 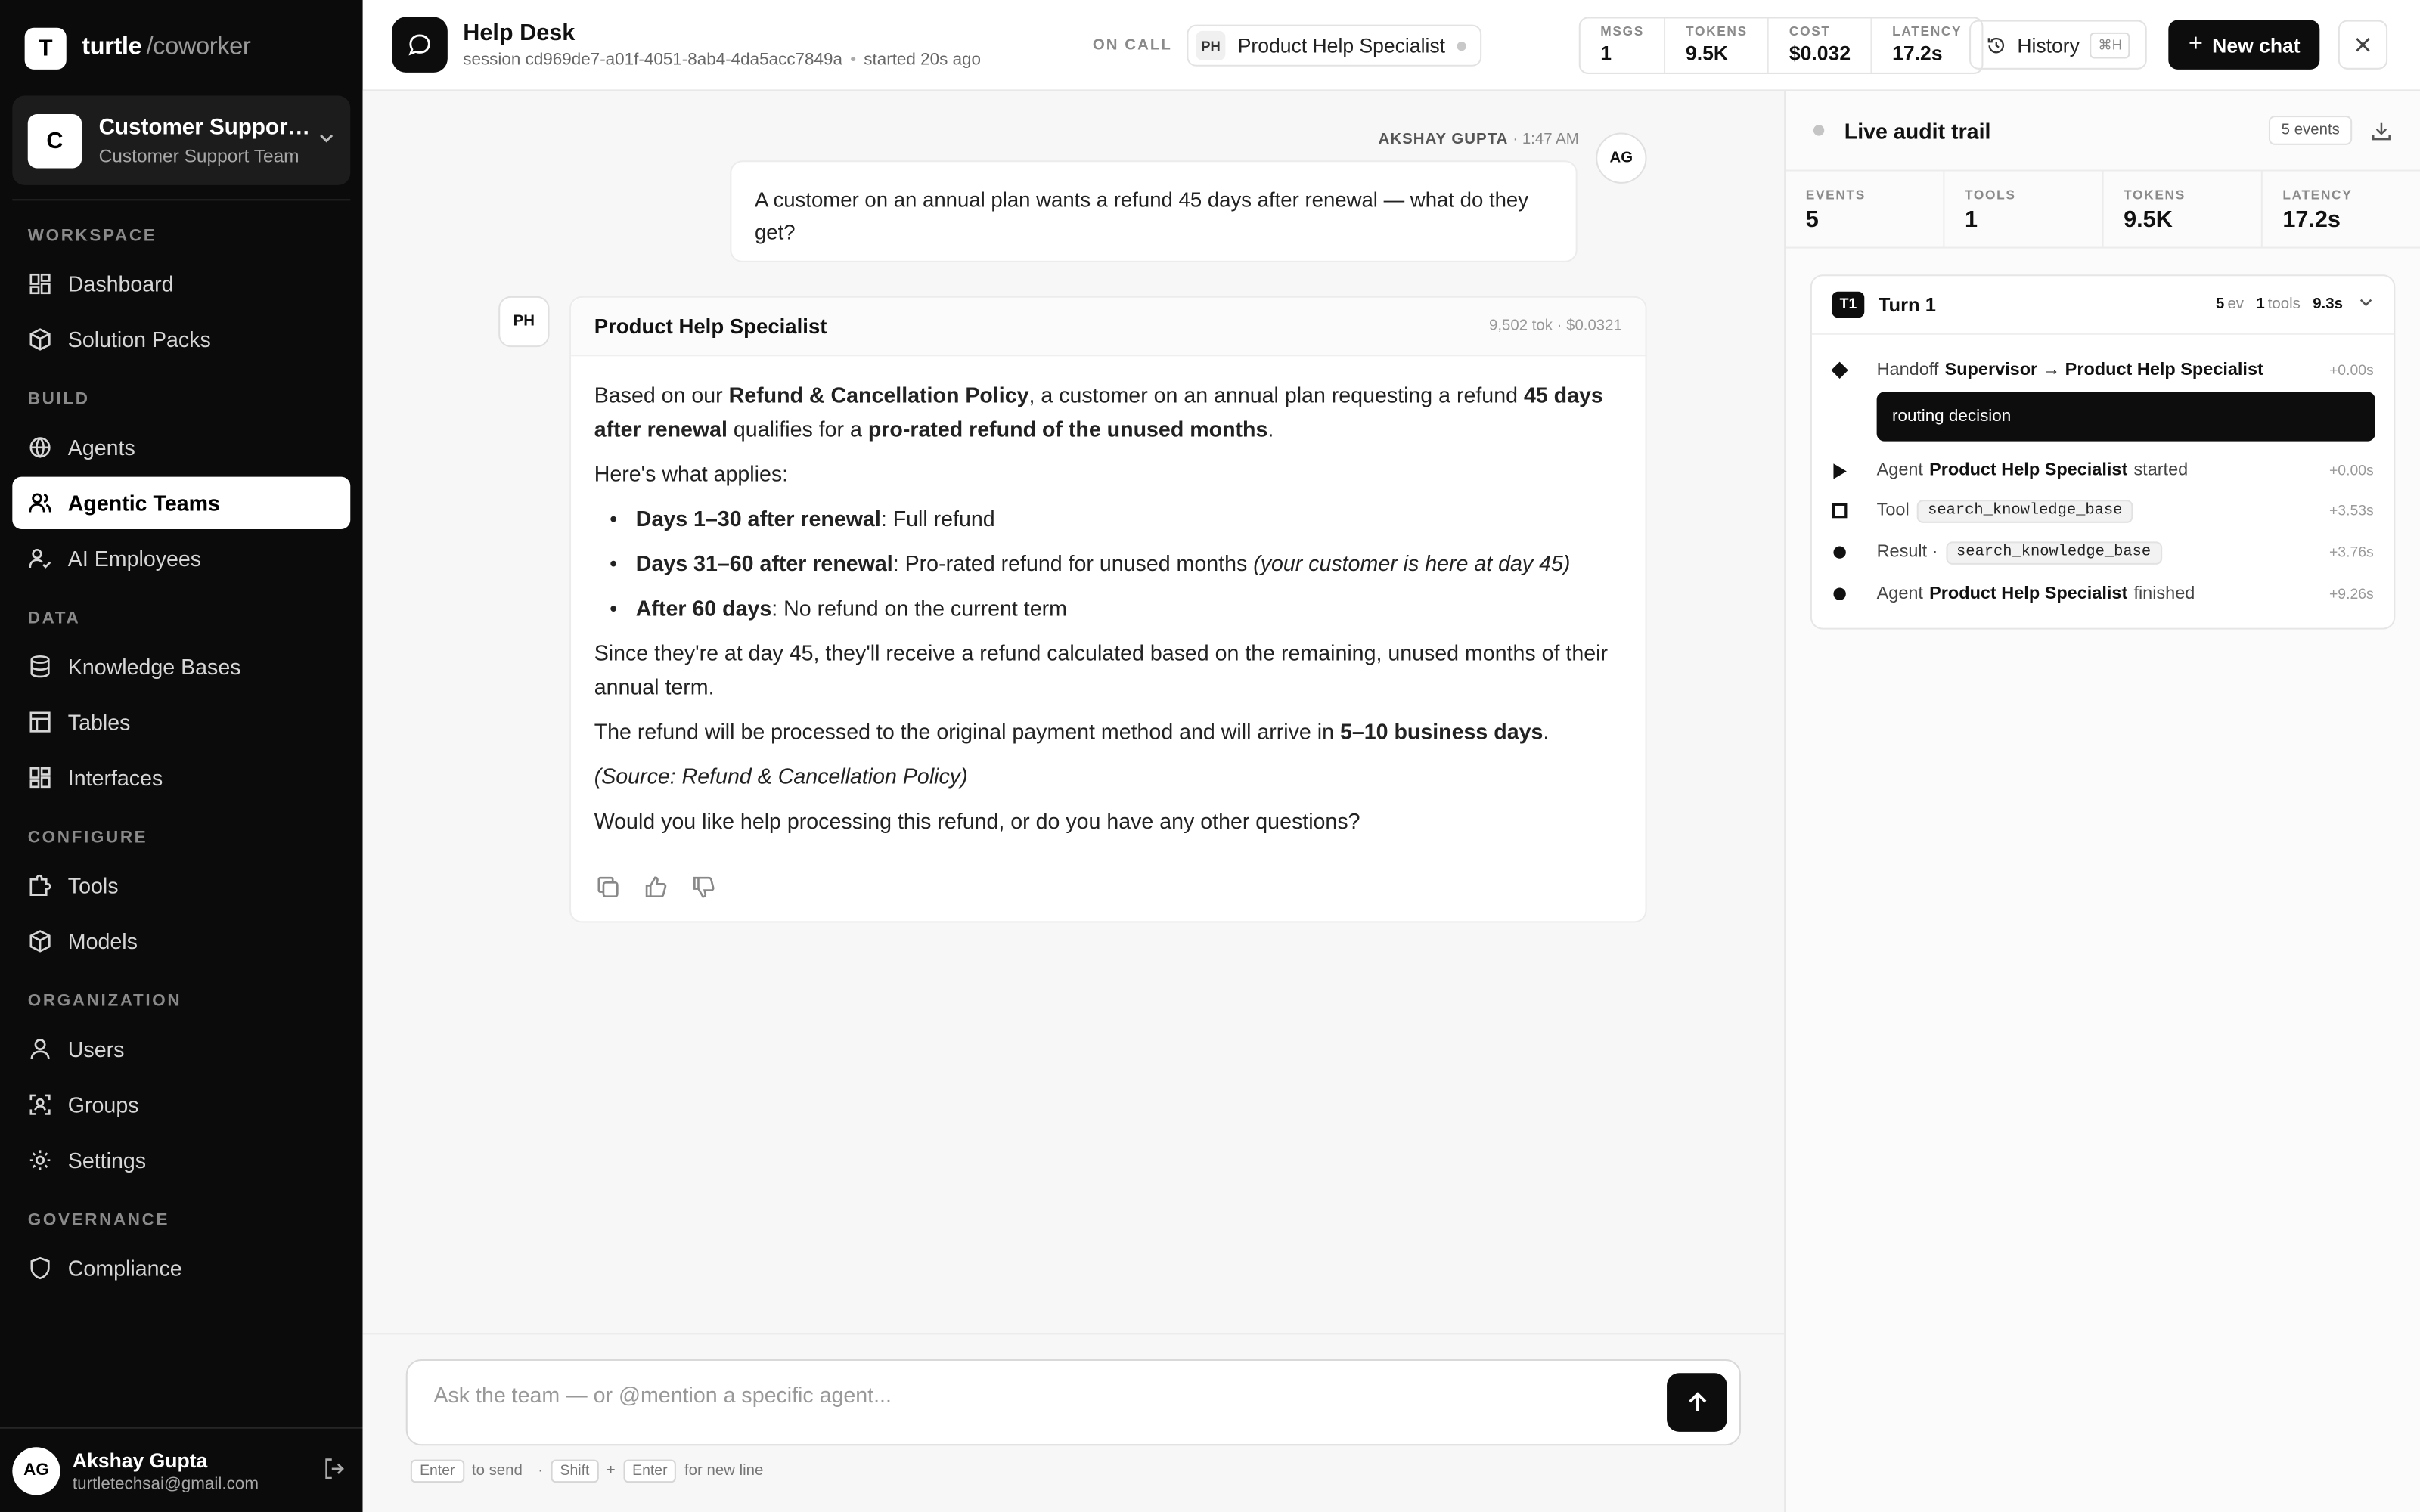 What do you see at coordinates (575, 1471) in the screenshot?
I see `kbd-shift: Shift` at bounding box center [575, 1471].